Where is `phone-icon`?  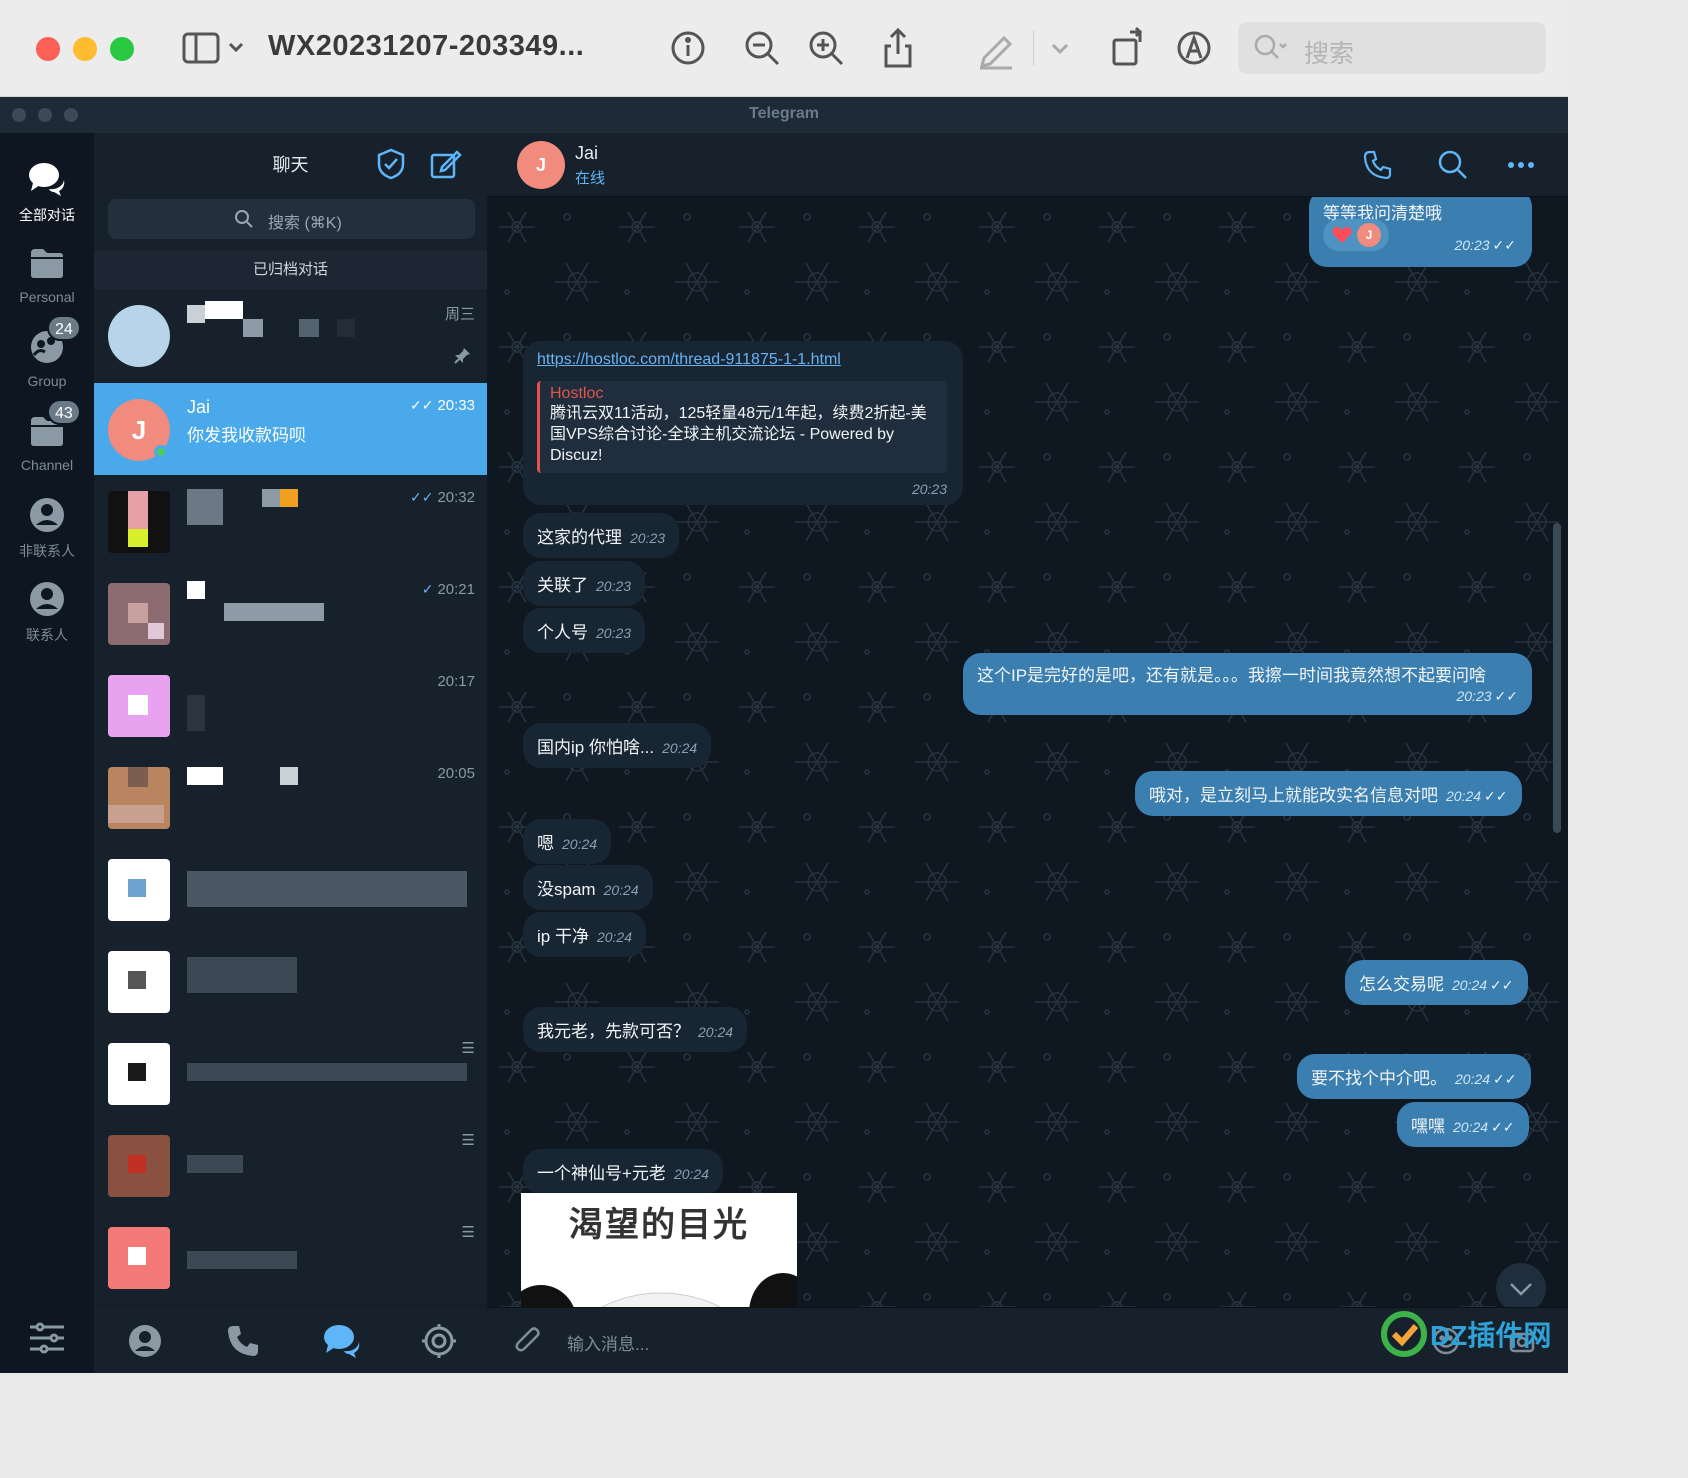
phone-icon is located at coordinates (243, 1341).